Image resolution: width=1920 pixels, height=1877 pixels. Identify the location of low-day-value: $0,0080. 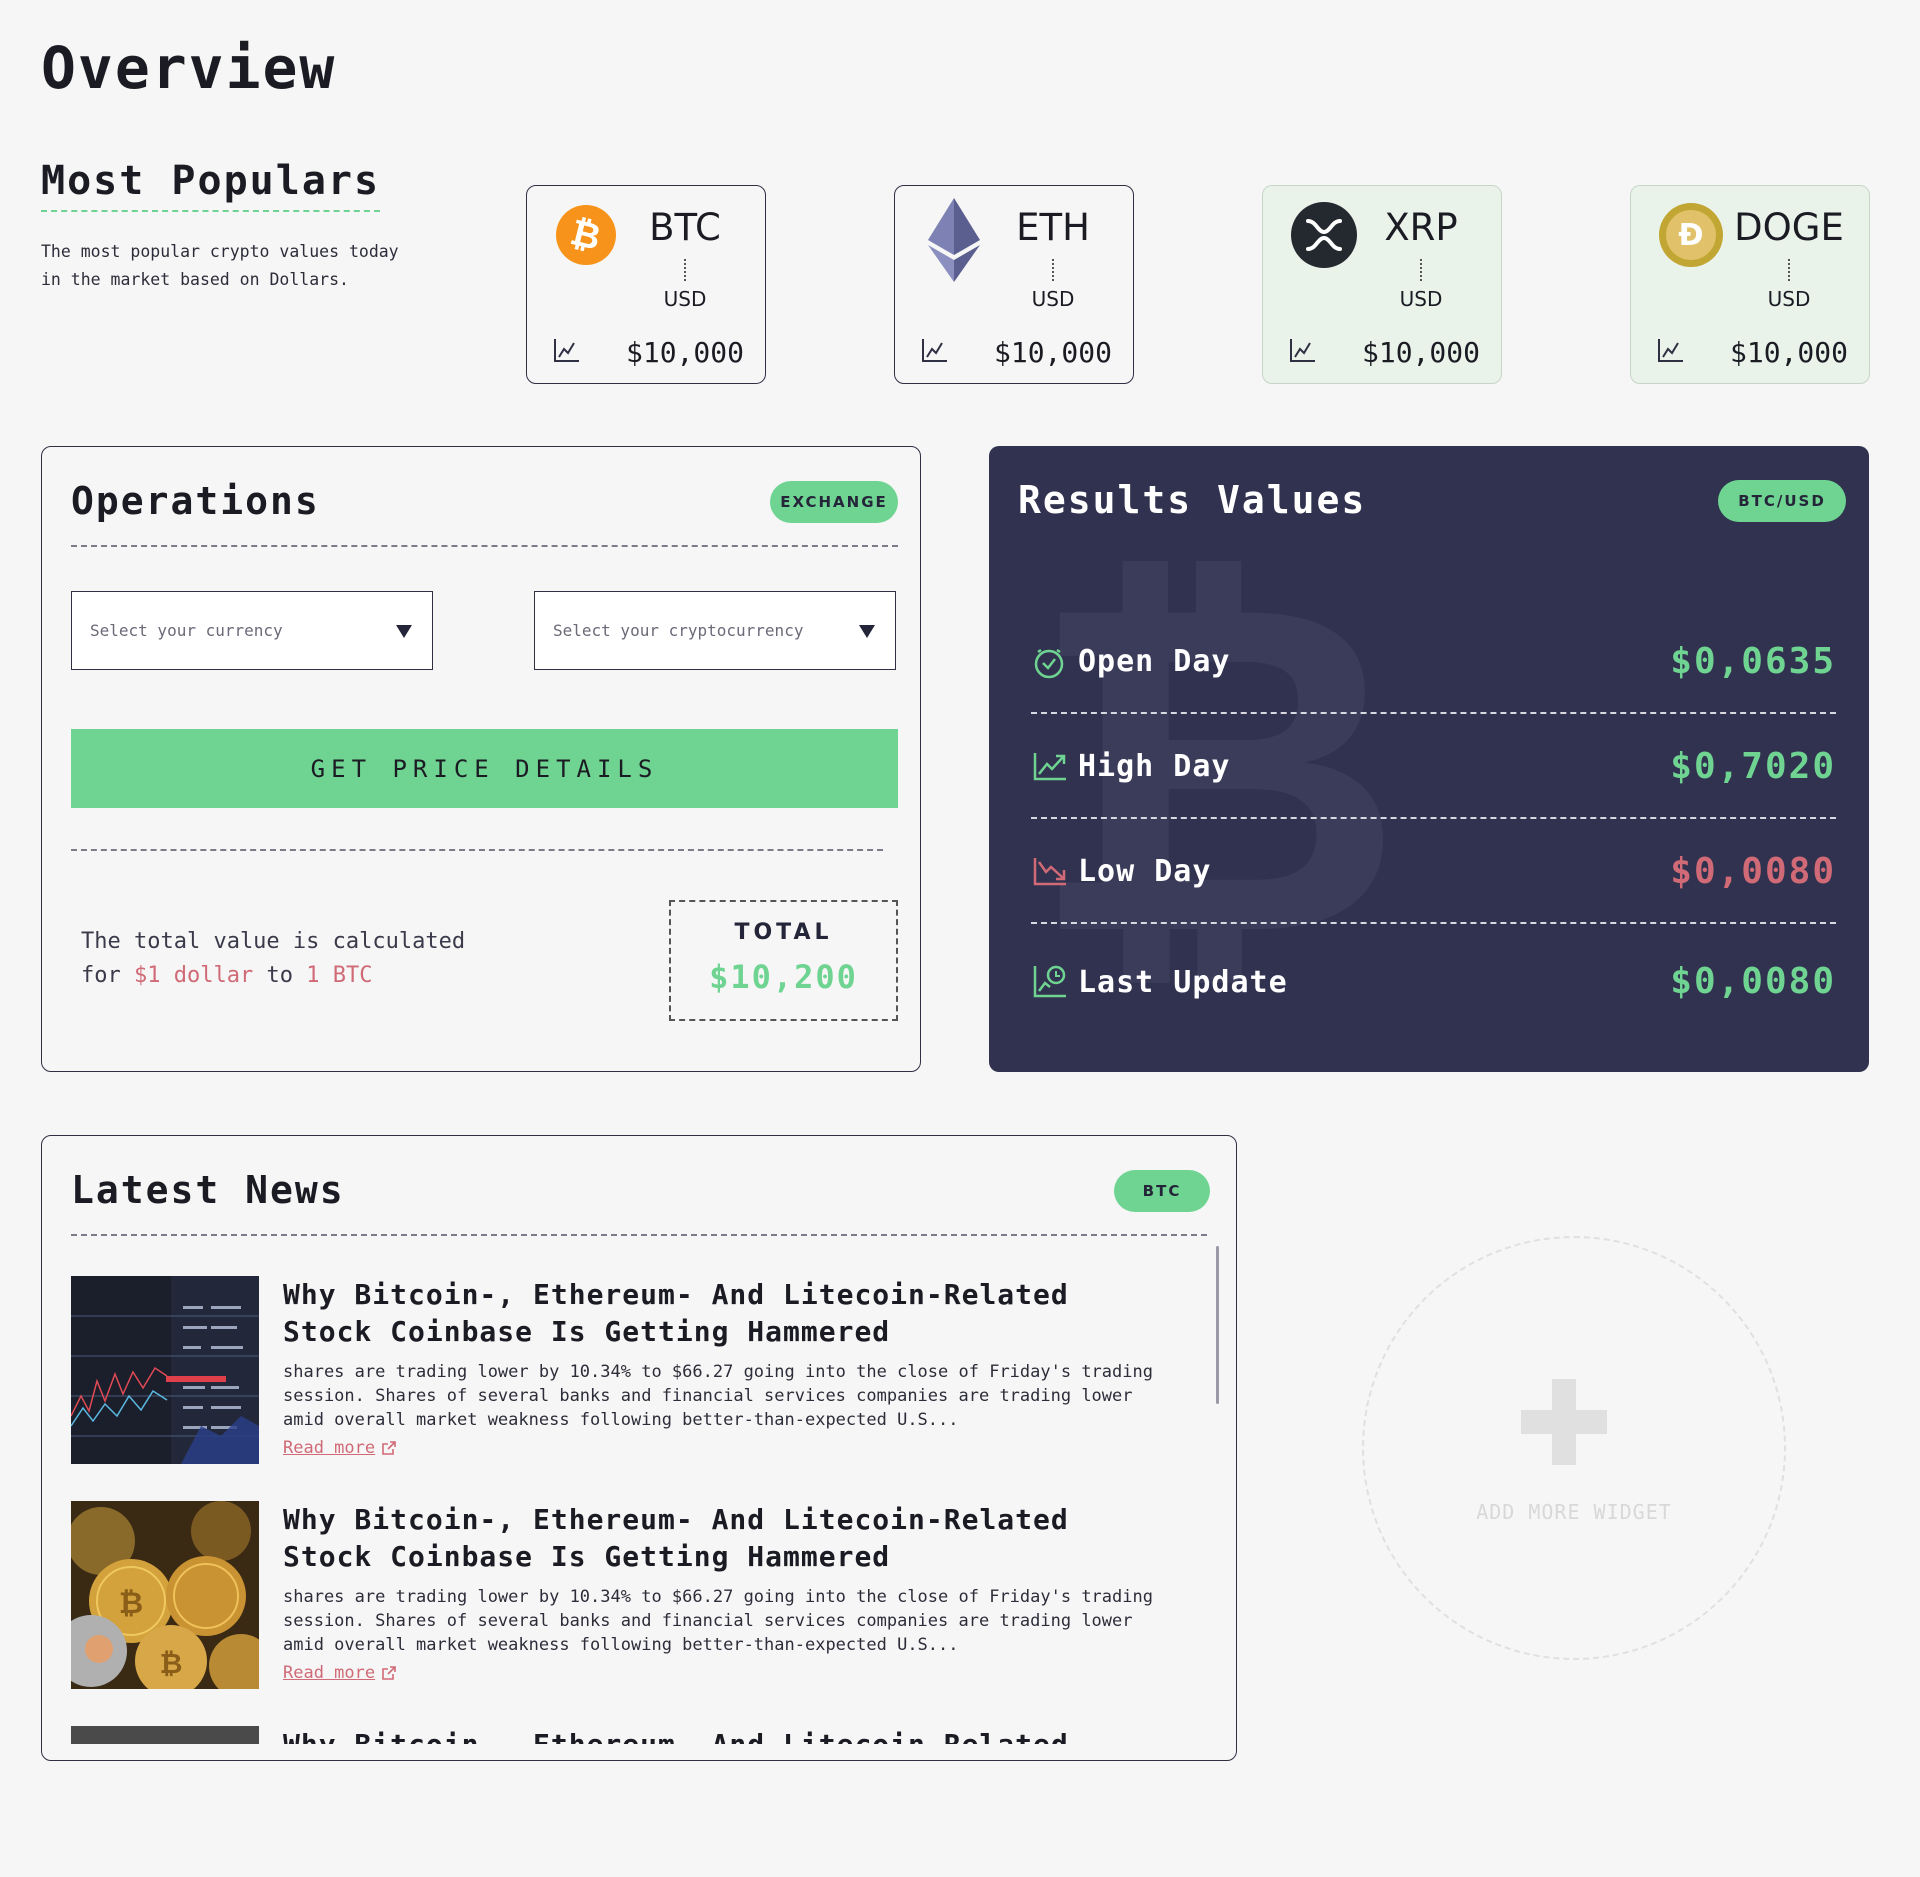
(1753, 871).